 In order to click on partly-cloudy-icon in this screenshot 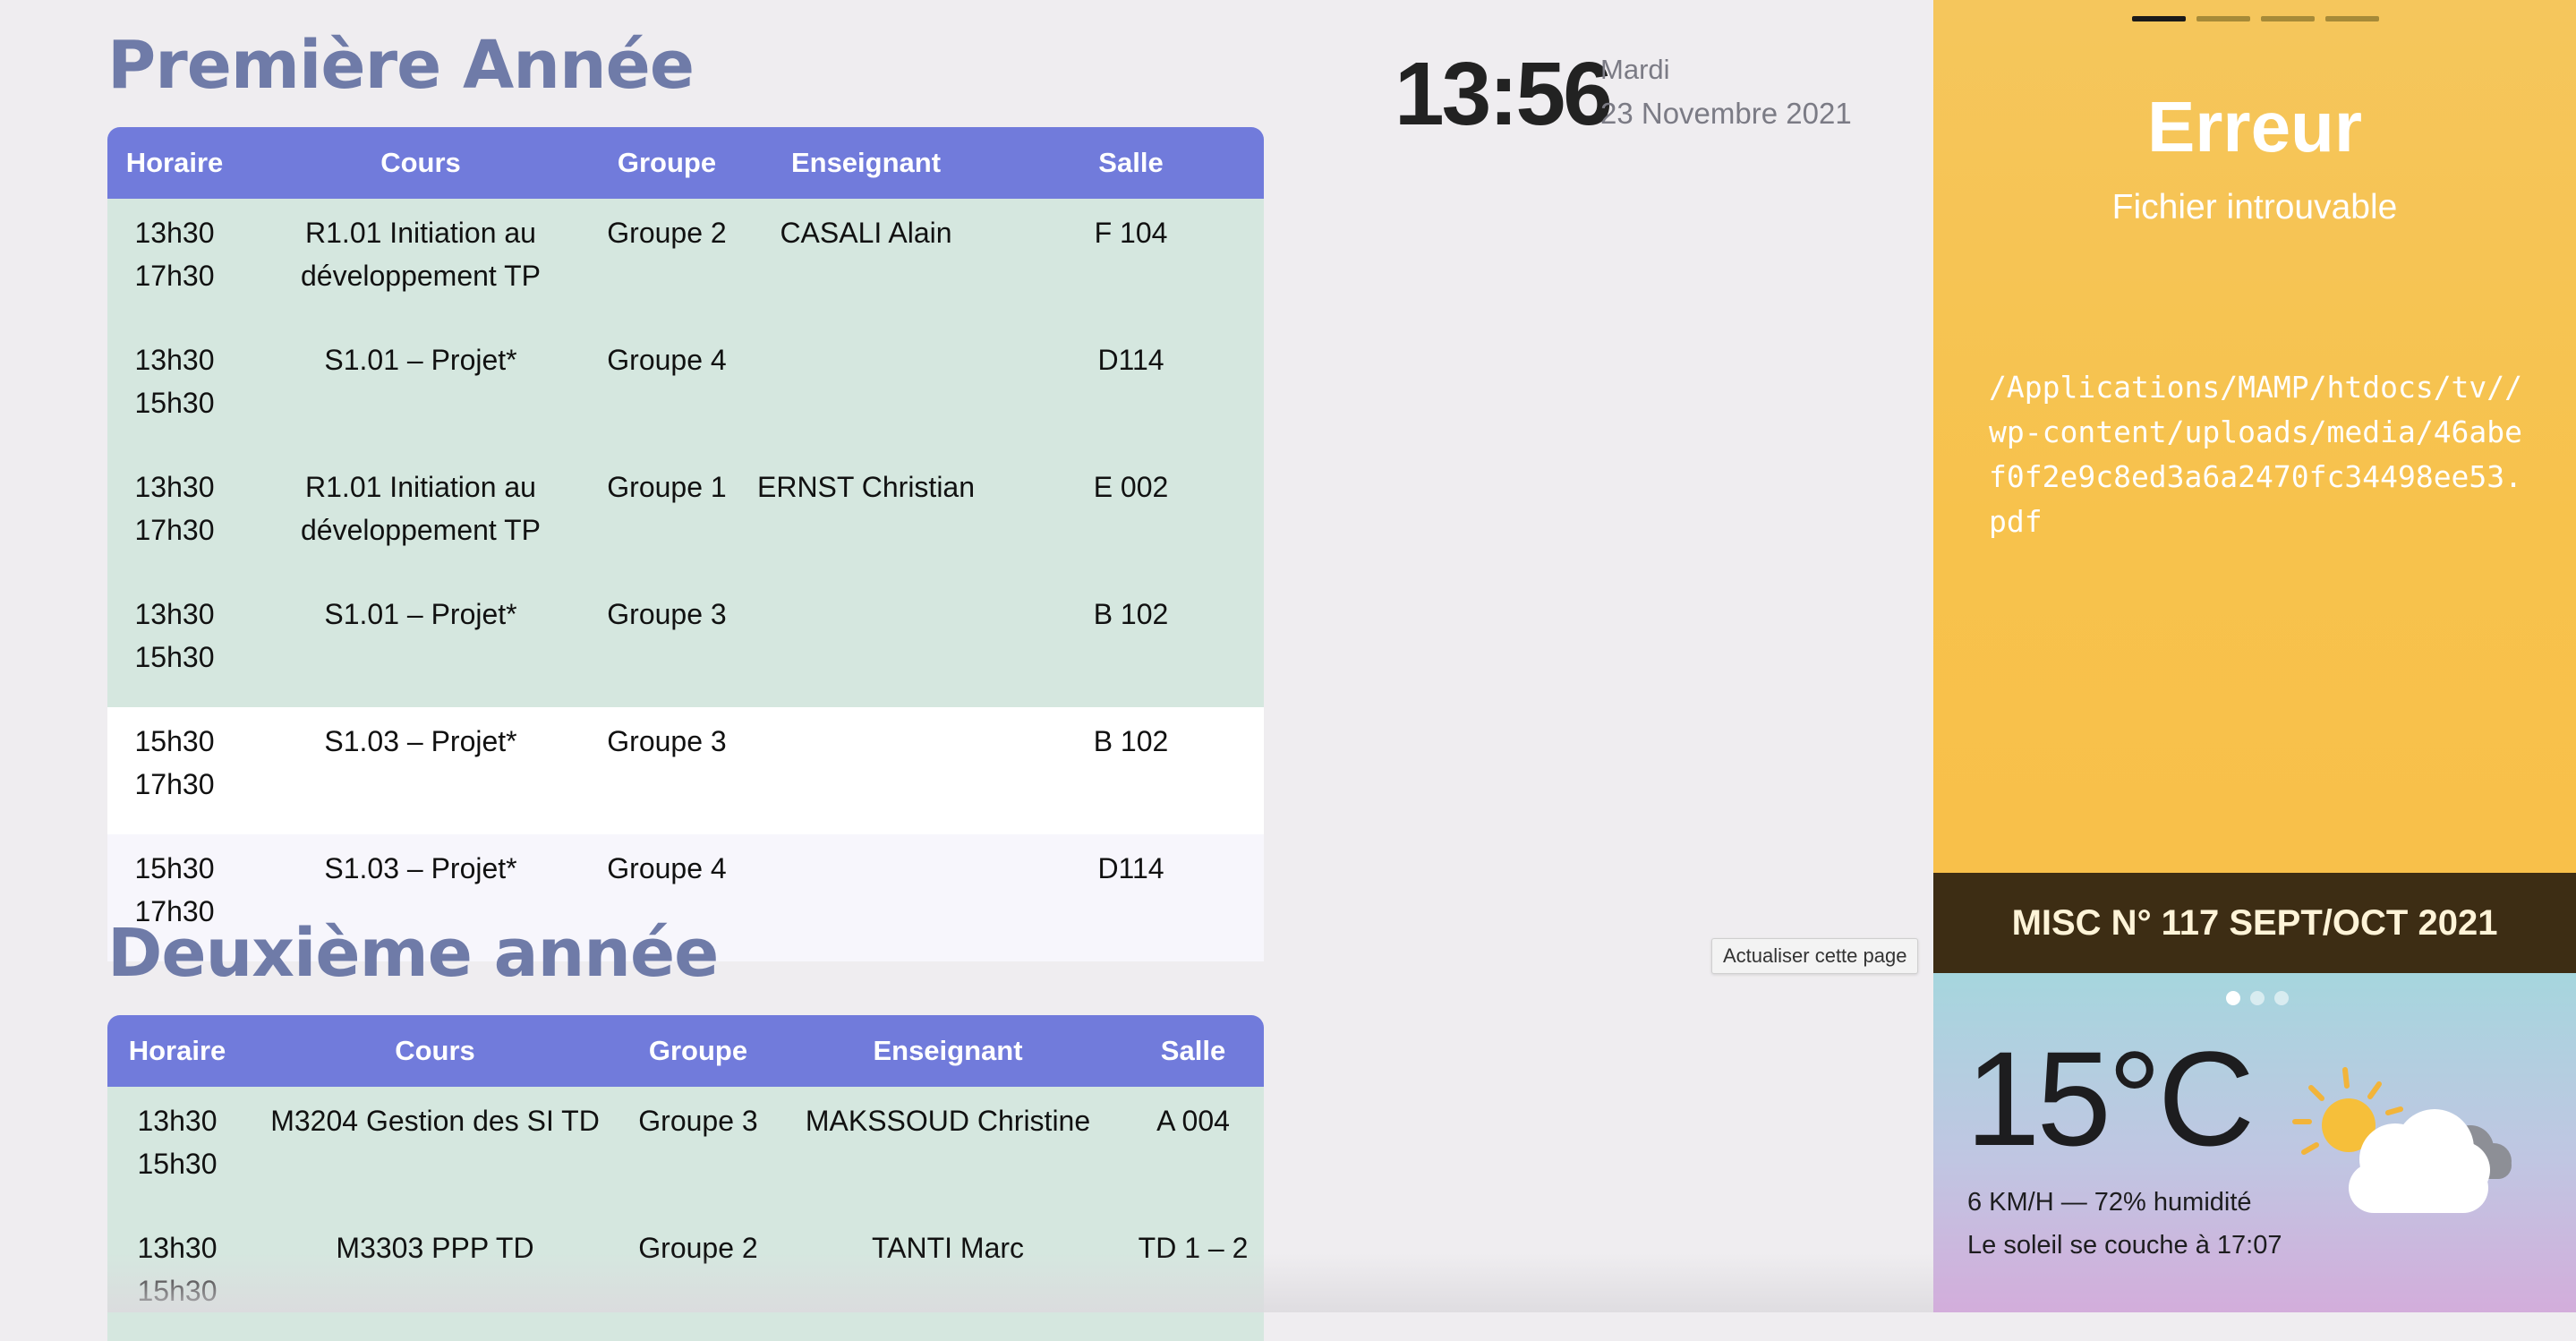, I will do `click(2402, 1140)`.